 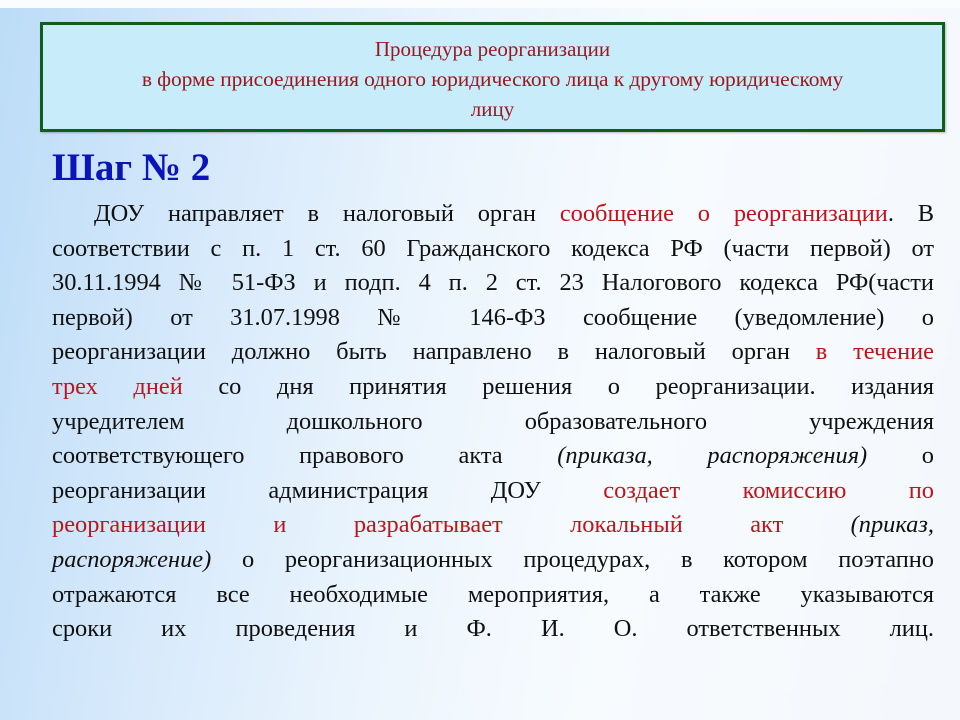 What do you see at coordinates (492, 109) in the screenshot?
I see `title-line-3: лицу` at bounding box center [492, 109].